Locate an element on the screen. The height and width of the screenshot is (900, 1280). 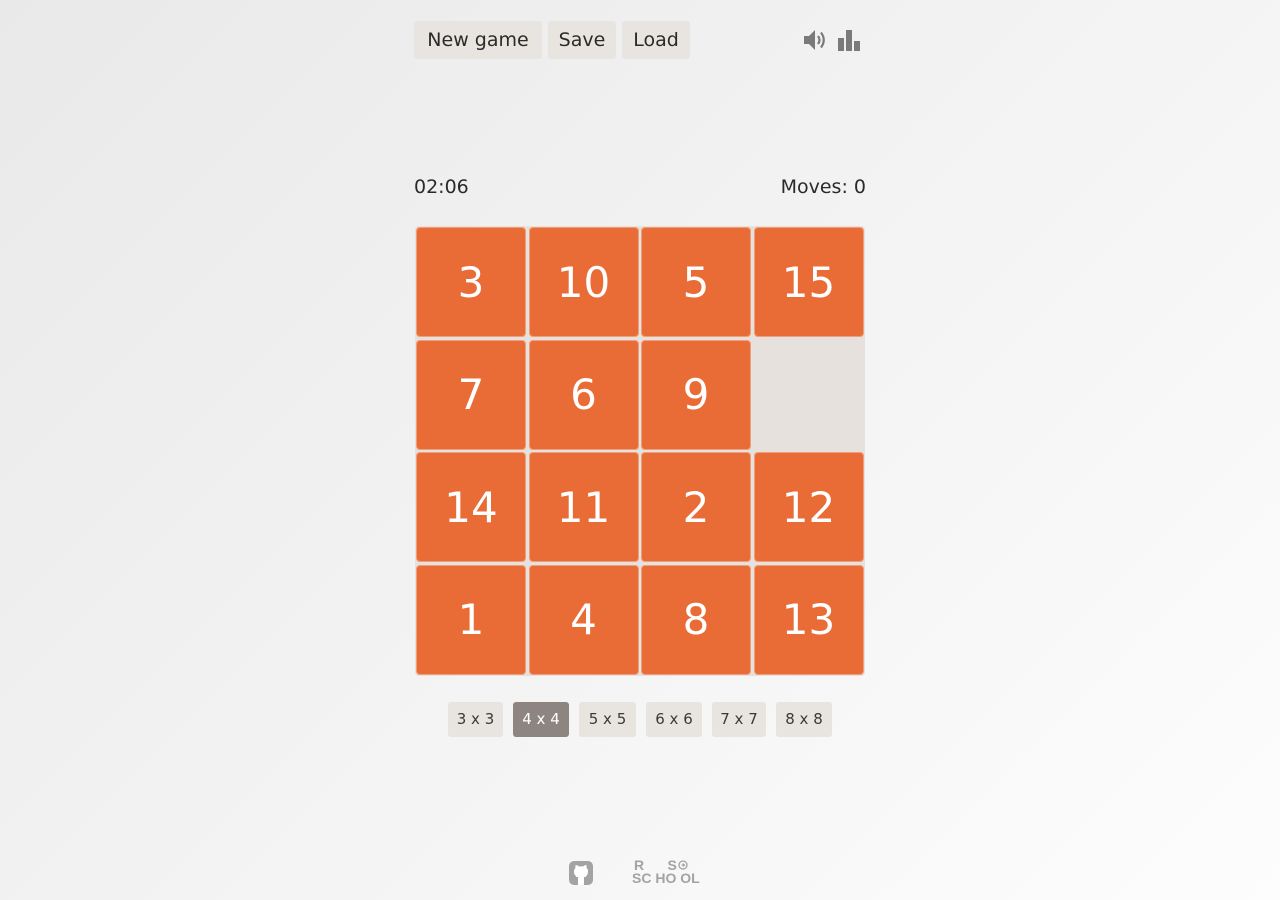
tile: 3 is located at coordinates (471, 282).